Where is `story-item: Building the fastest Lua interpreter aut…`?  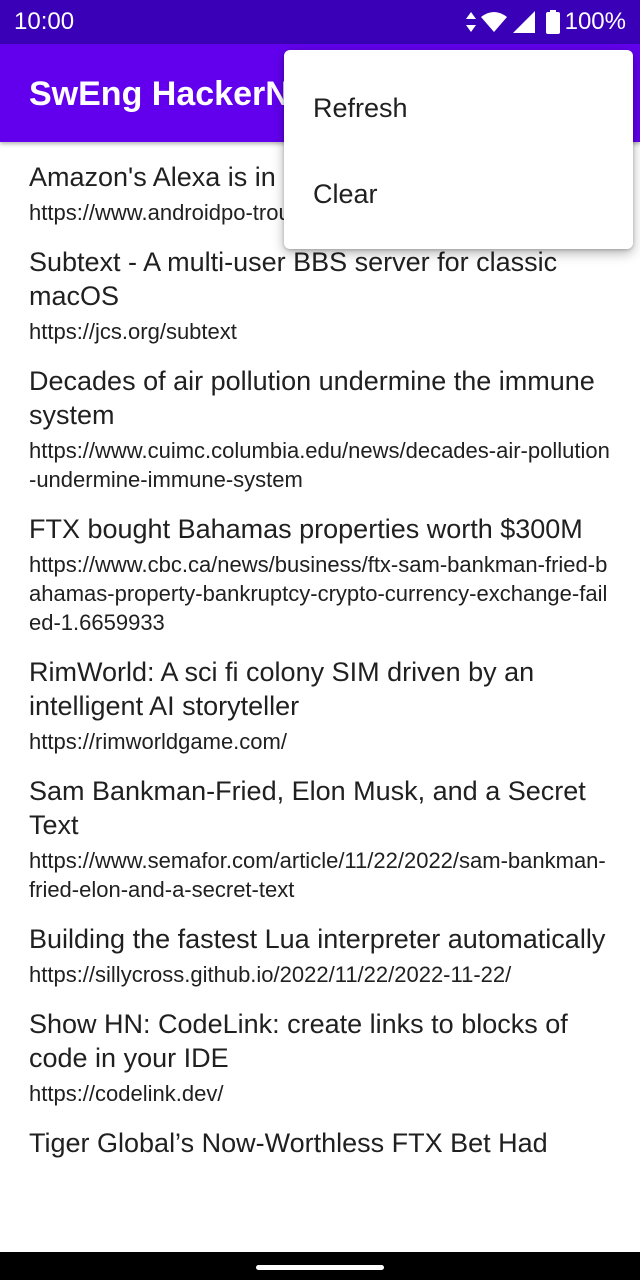
story-item: Building the fastest Lua interpreter aut… is located at coordinates (320, 946).